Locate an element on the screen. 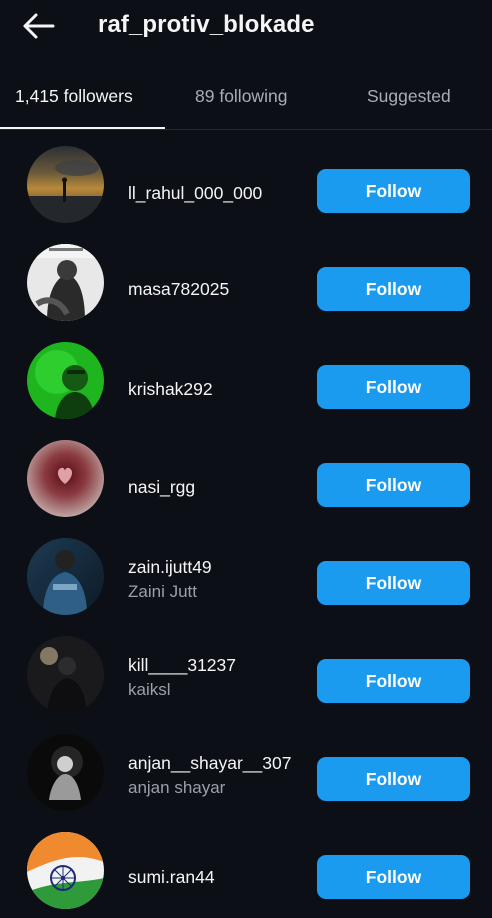  list-item: sumi.ran44 Follow is located at coordinates (246, 871).